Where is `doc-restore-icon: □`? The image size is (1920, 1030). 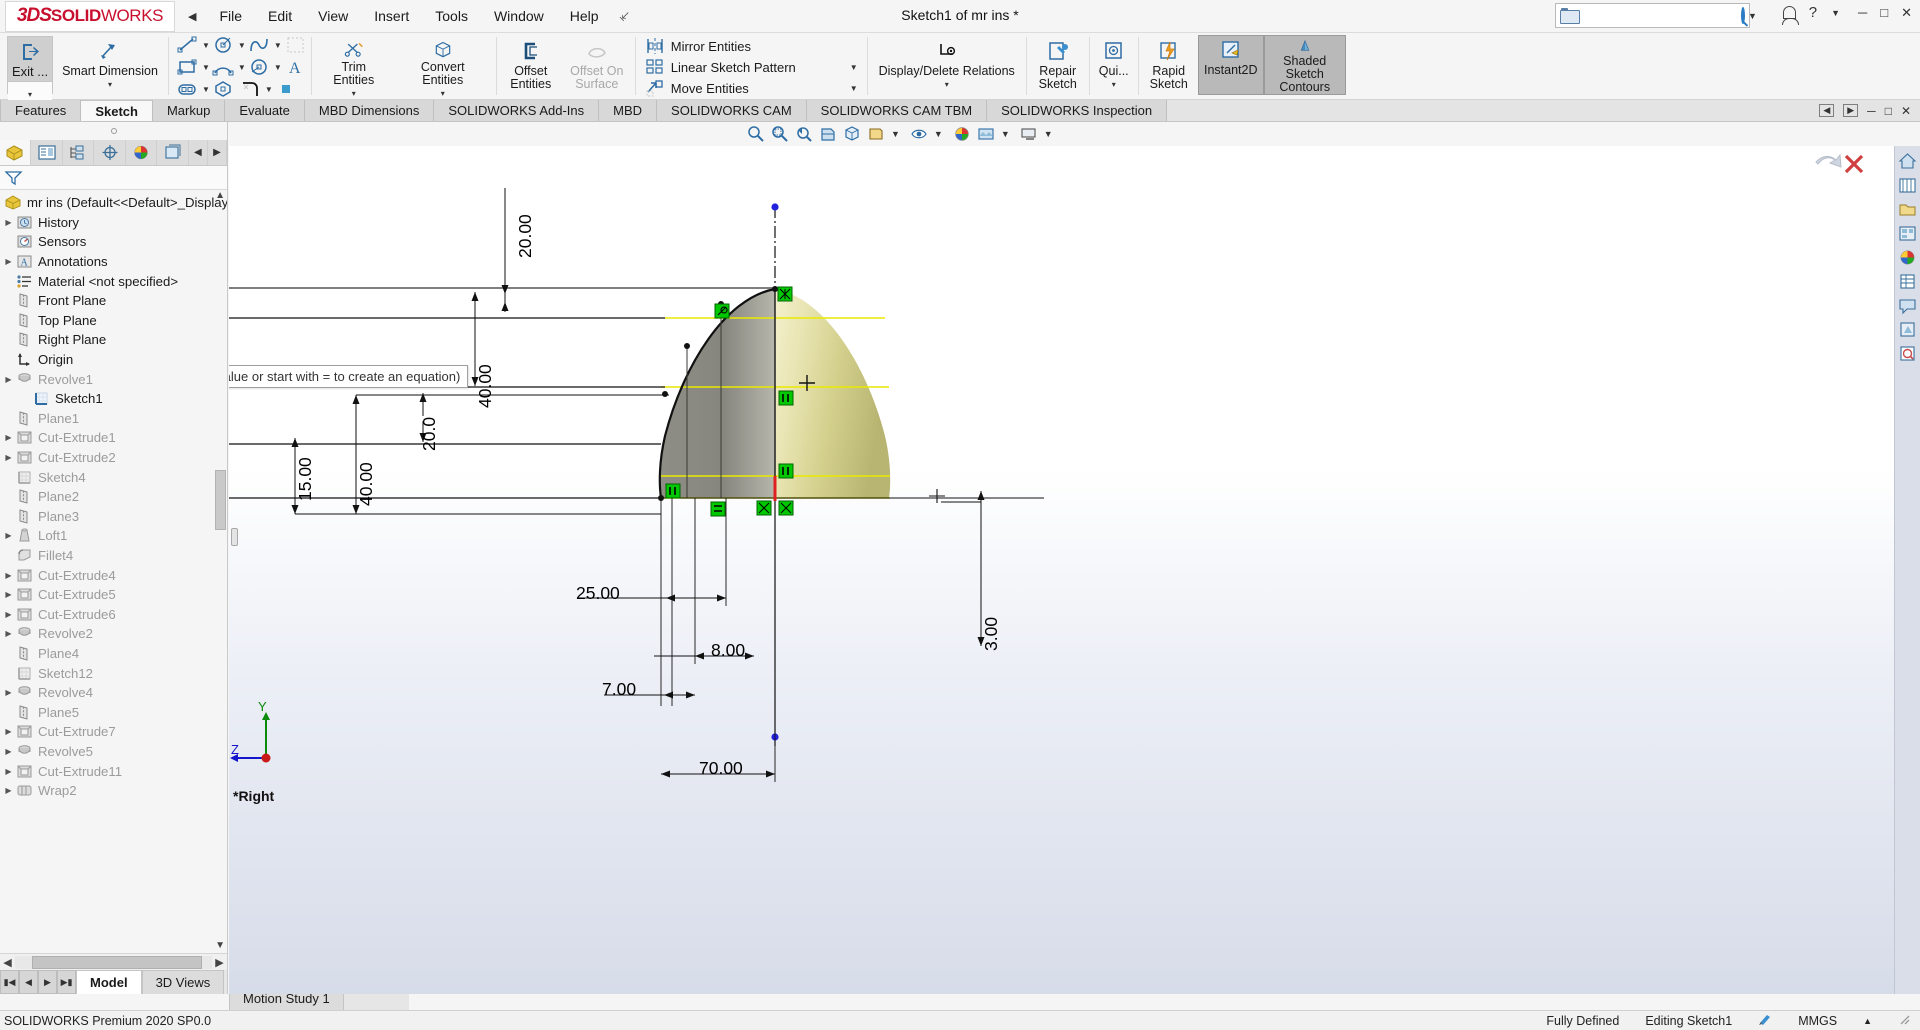
doc-restore-icon: □ is located at coordinates (1888, 111).